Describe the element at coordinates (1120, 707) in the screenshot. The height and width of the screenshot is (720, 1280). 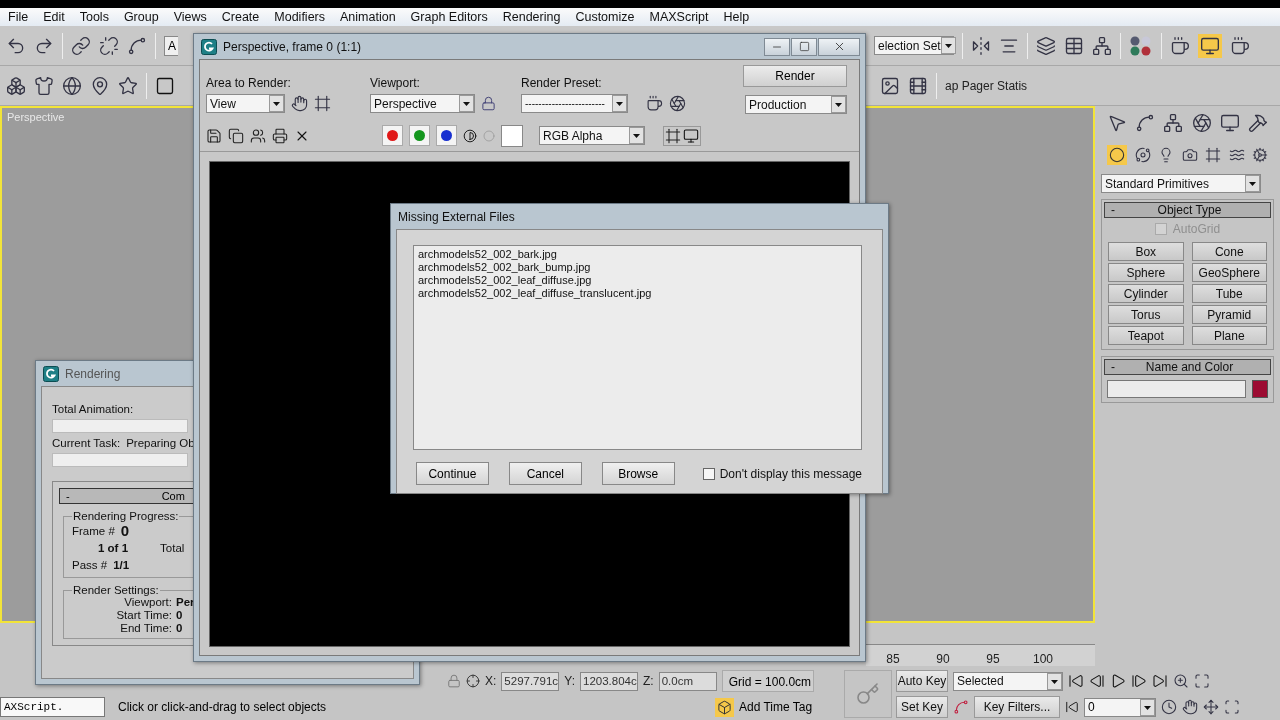
I see `frame-field: 0` at that location.